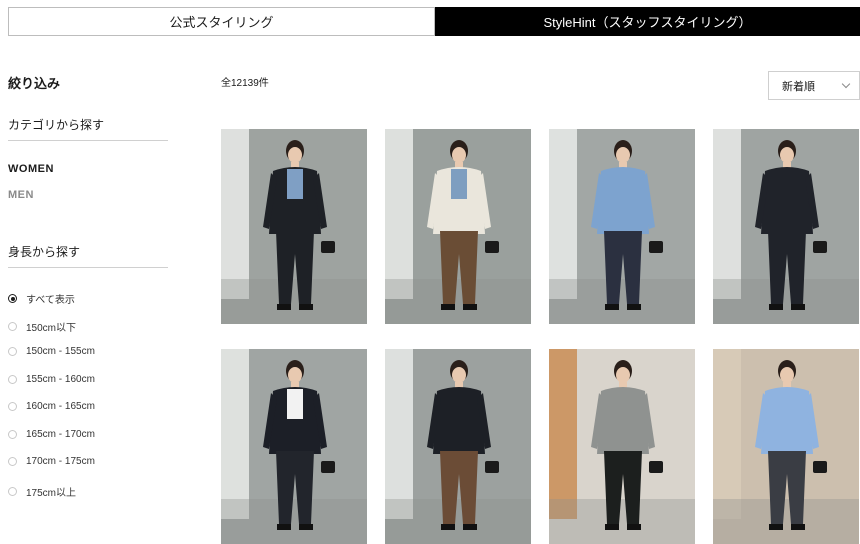  Describe the element at coordinates (21, 195) in the screenshot. I see `gender-men: MEN` at that location.